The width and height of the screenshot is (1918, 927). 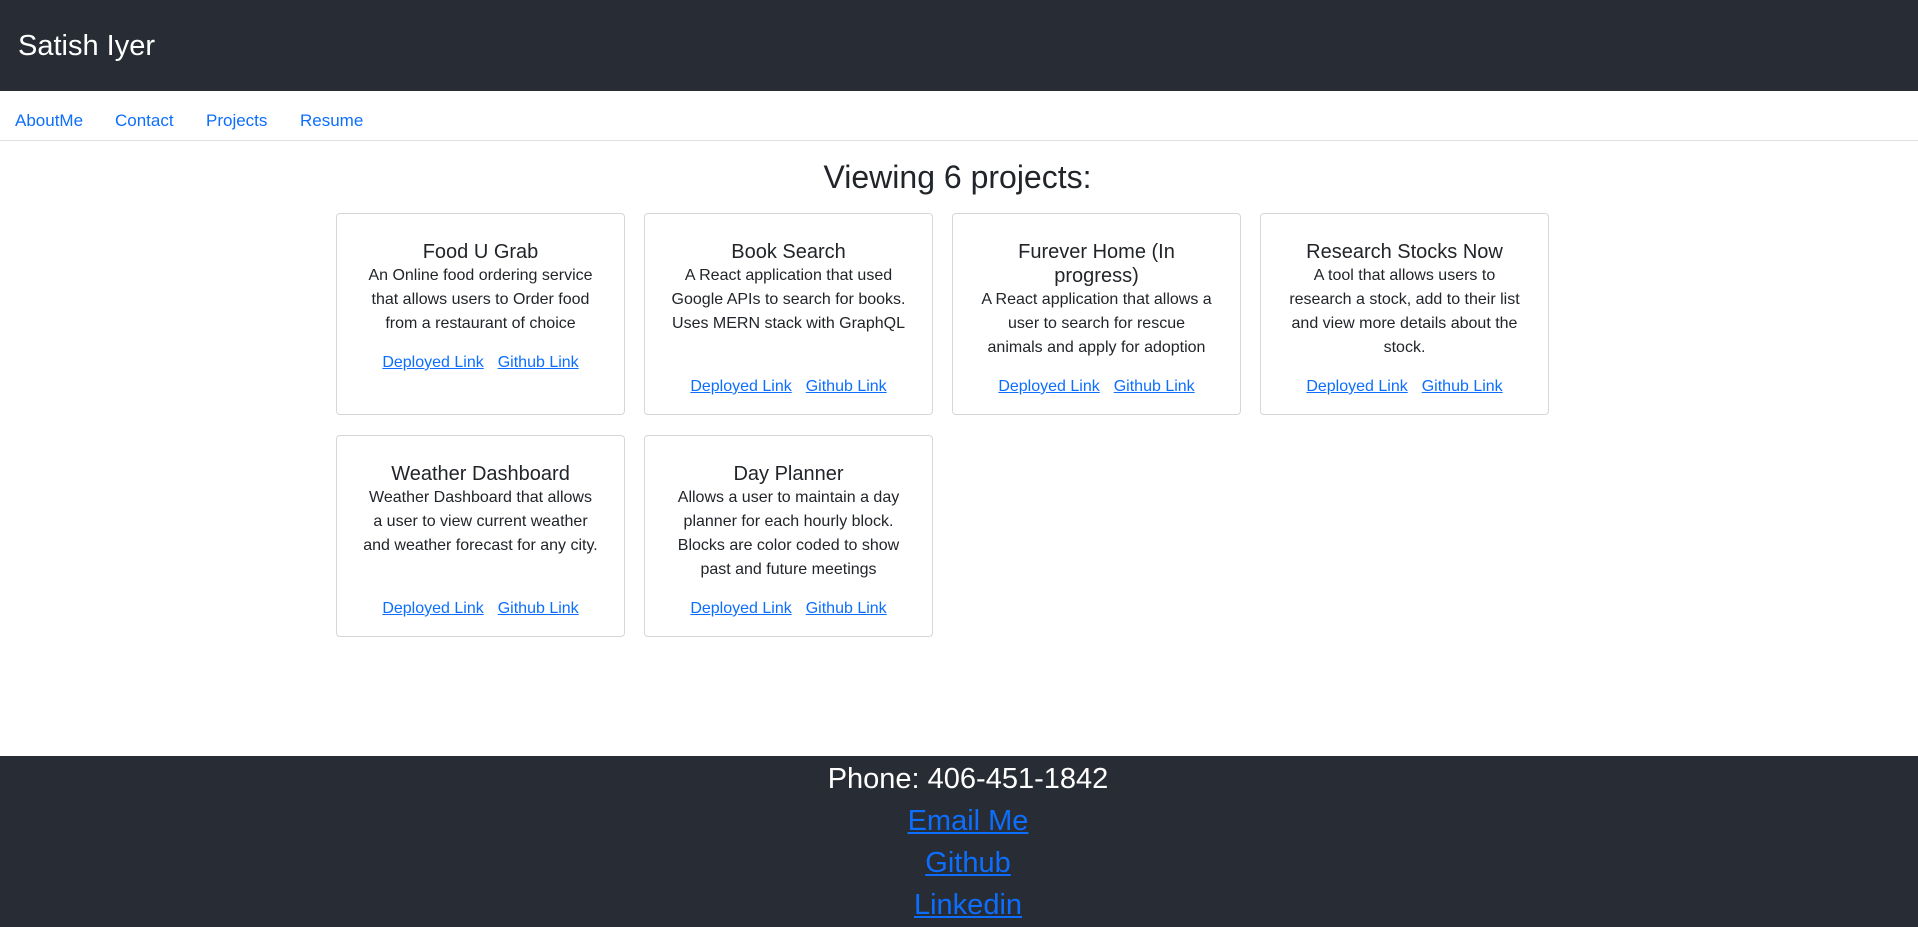 I want to click on footer-linkedin-row: Linkedin, so click(x=959, y=905).